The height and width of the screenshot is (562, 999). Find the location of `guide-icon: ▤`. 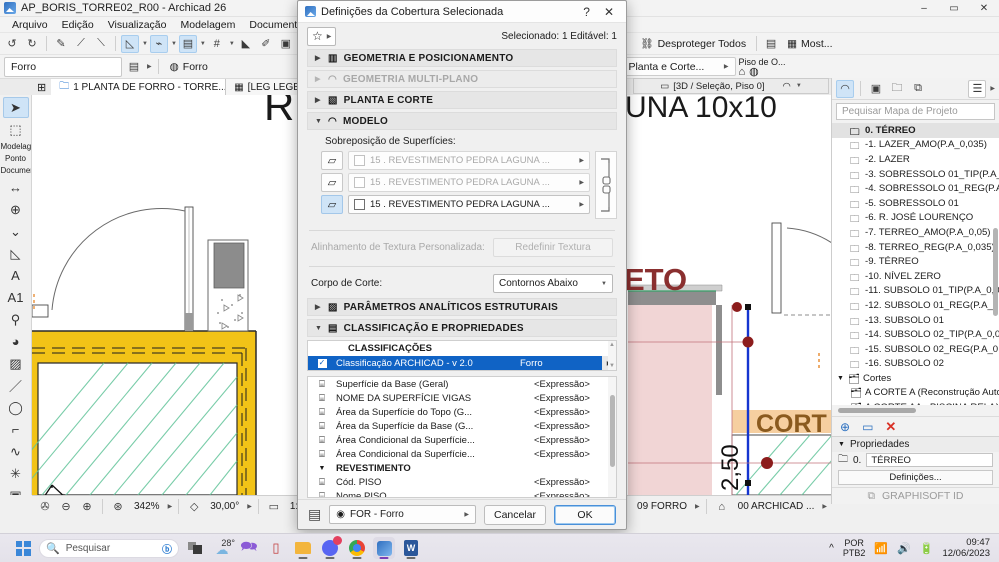

guide-icon: ▤ is located at coordinates (187, 43).